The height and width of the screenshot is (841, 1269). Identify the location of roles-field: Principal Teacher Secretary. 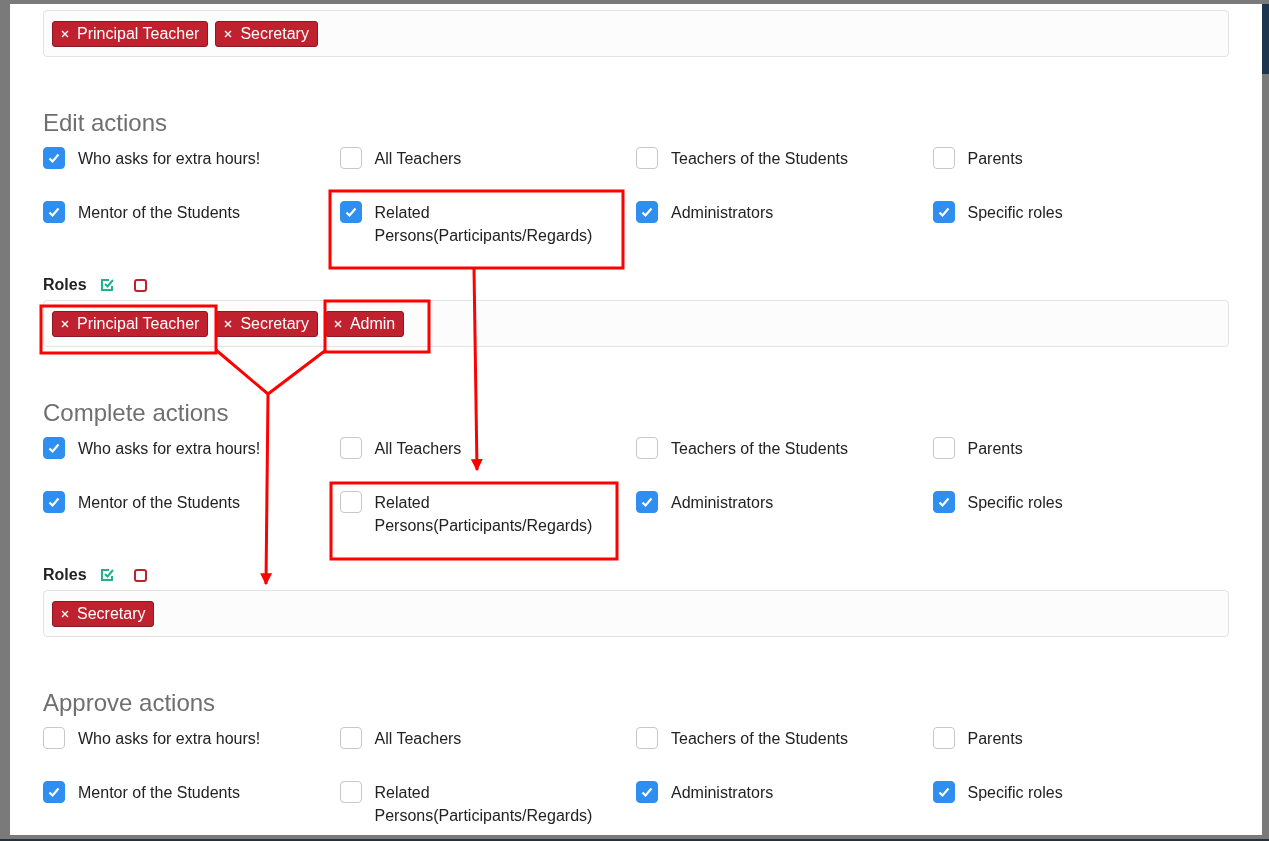
(636, 33).